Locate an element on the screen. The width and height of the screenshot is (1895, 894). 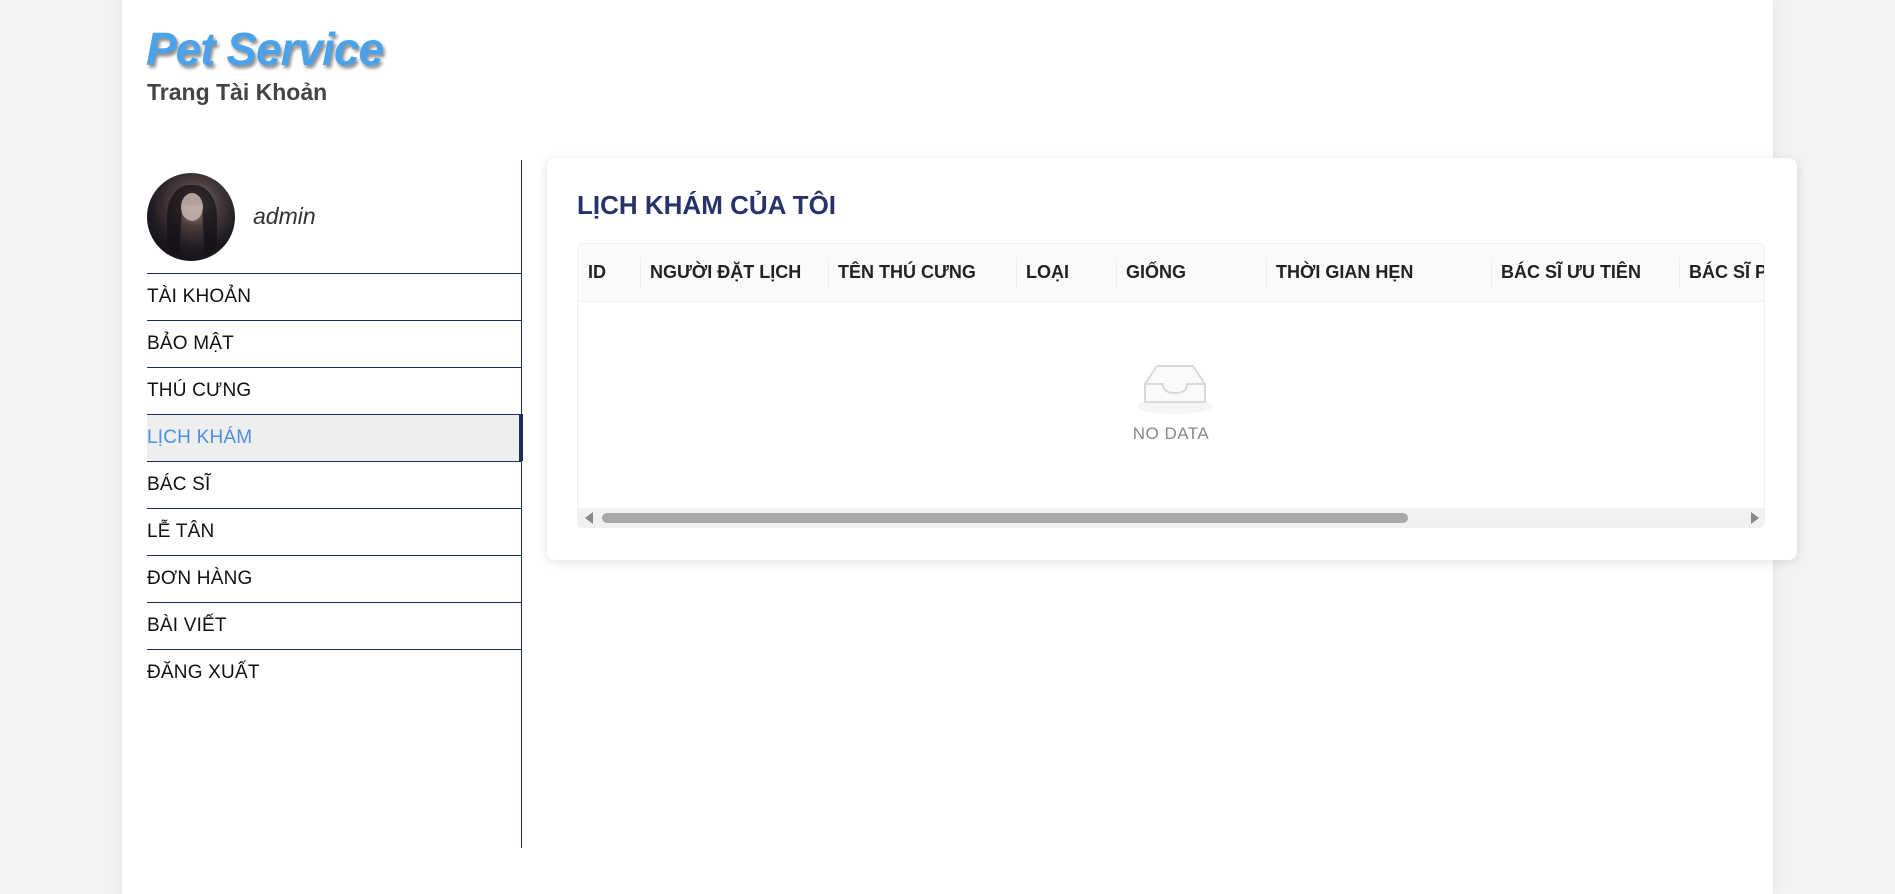
sidebar-item-appointments: LỊCH KHÁM is located at coordinates (335, 437).